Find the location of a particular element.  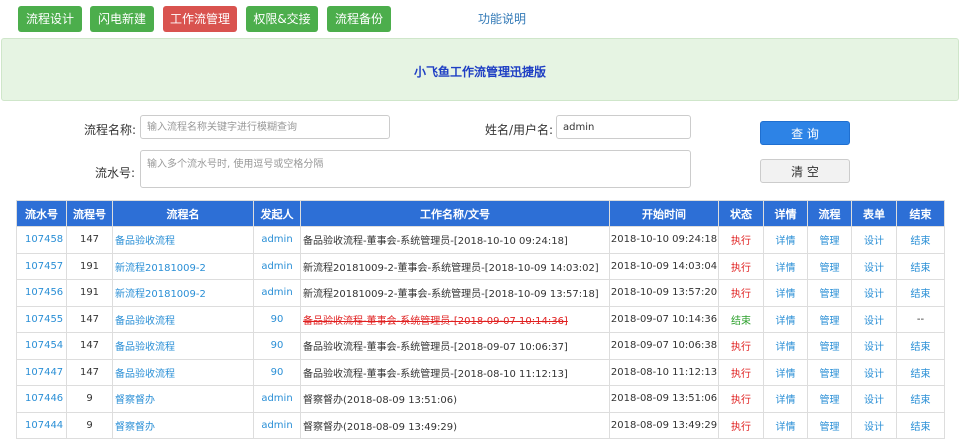

serial-link: 107444 is located at coordinates (41, 425).